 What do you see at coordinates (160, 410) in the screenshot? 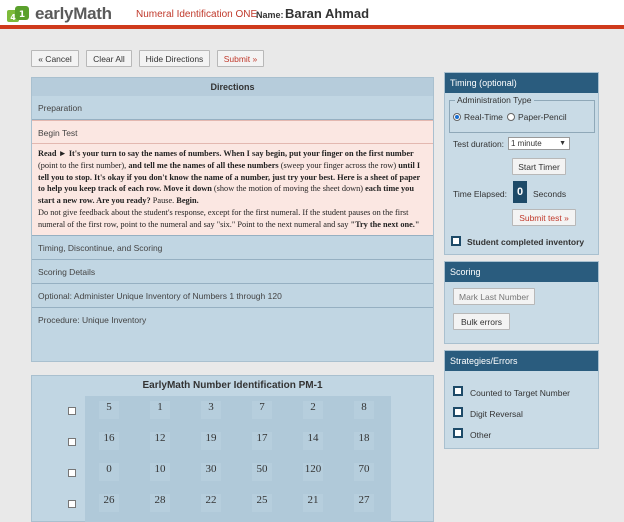
I see `number-cell: 1` at bounding box center [160, 410].